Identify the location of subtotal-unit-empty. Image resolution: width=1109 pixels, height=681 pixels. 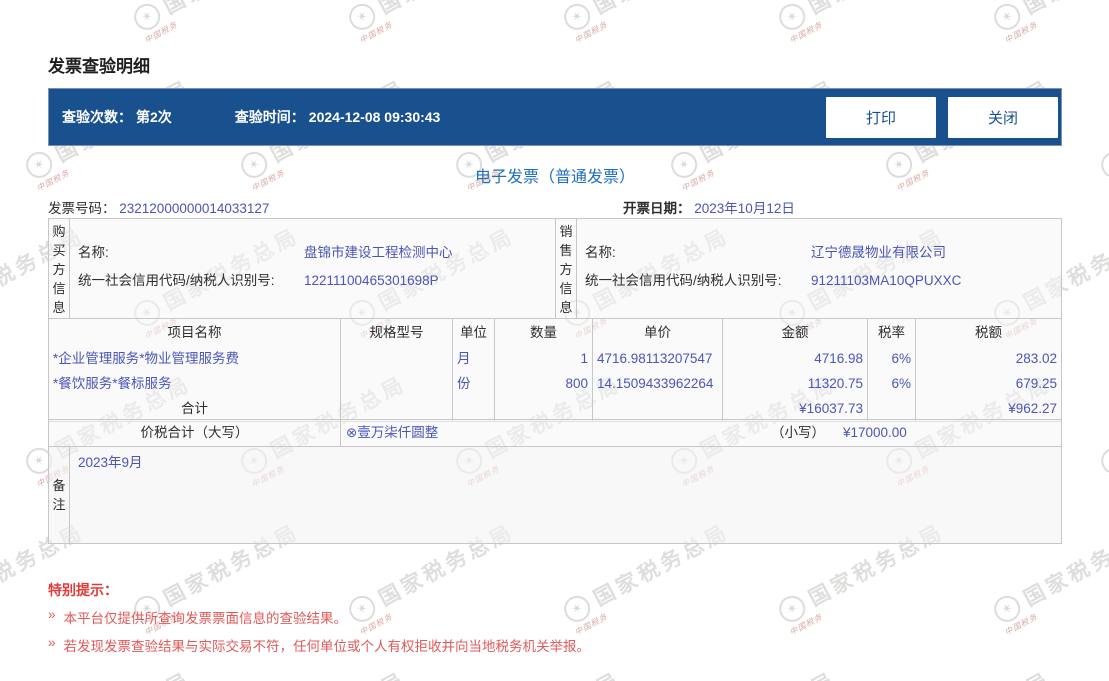
(474, 408).